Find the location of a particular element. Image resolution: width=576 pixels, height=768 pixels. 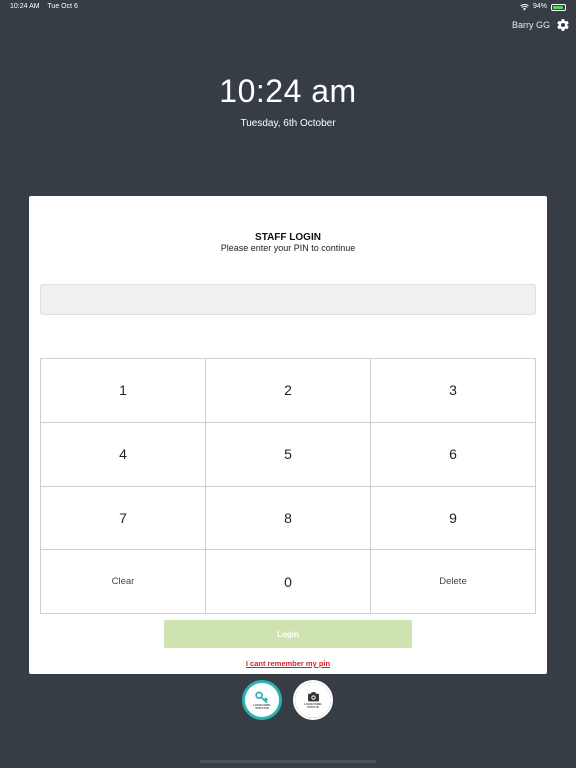

login-button: Login is located at coordinates (288, 634).